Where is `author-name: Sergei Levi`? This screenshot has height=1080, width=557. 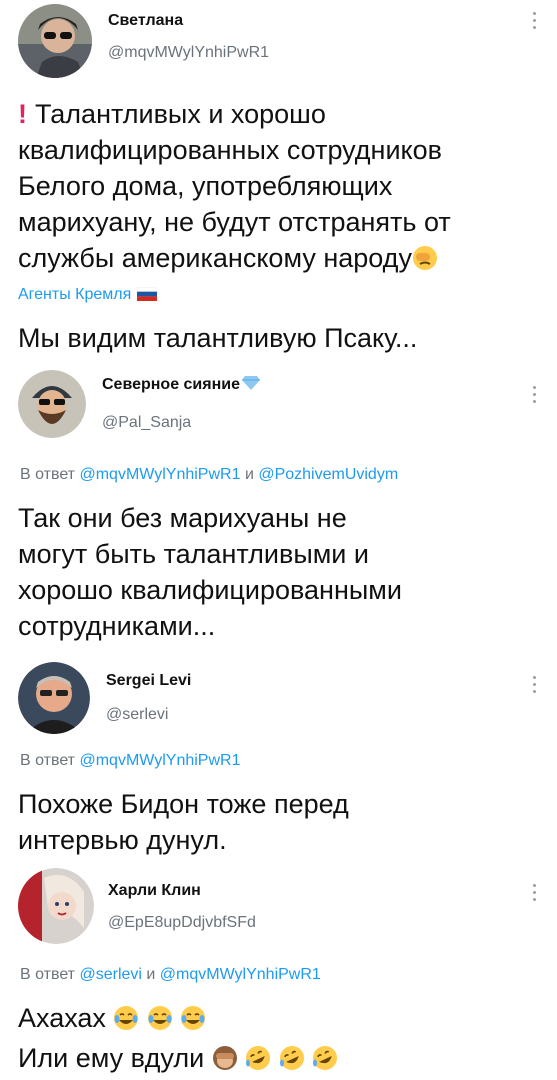 author-name: Sergei Levi is located at coordinates (148, 681).